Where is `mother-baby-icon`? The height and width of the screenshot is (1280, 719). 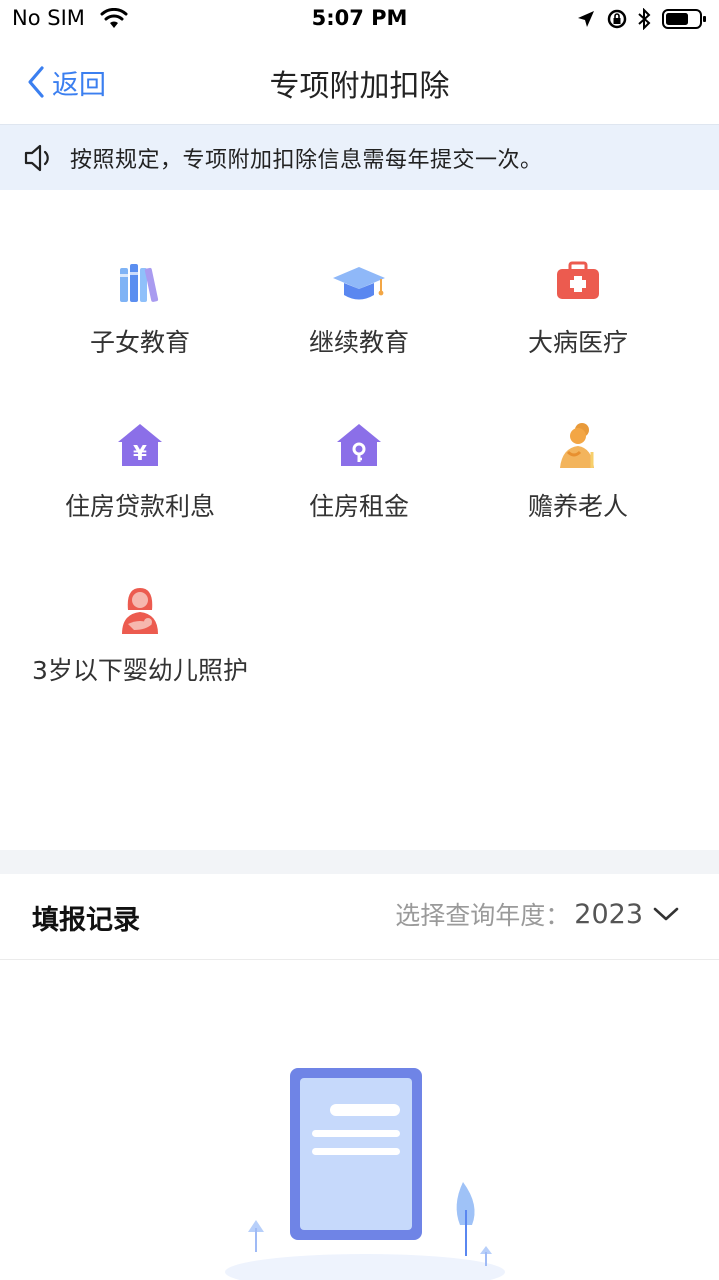 mother-baby-icon is located at coordinates (140, 611).